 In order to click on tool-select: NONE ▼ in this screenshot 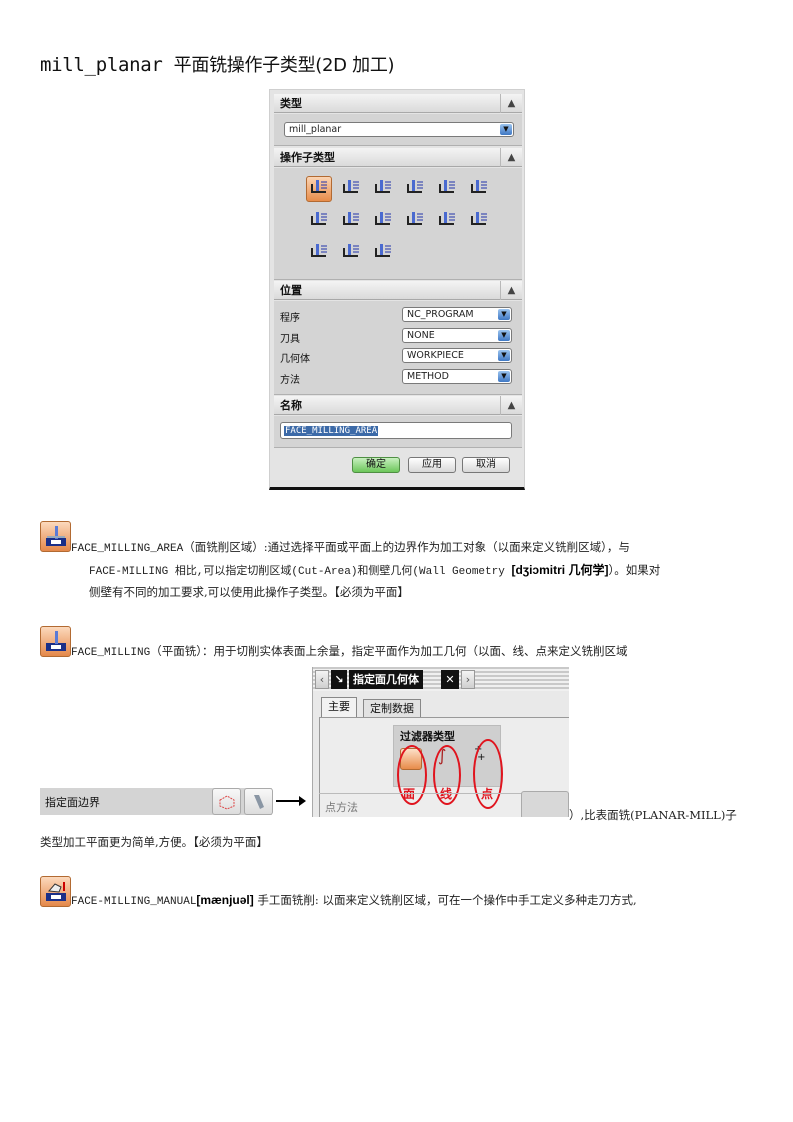, I will do `click(457, 335)`.